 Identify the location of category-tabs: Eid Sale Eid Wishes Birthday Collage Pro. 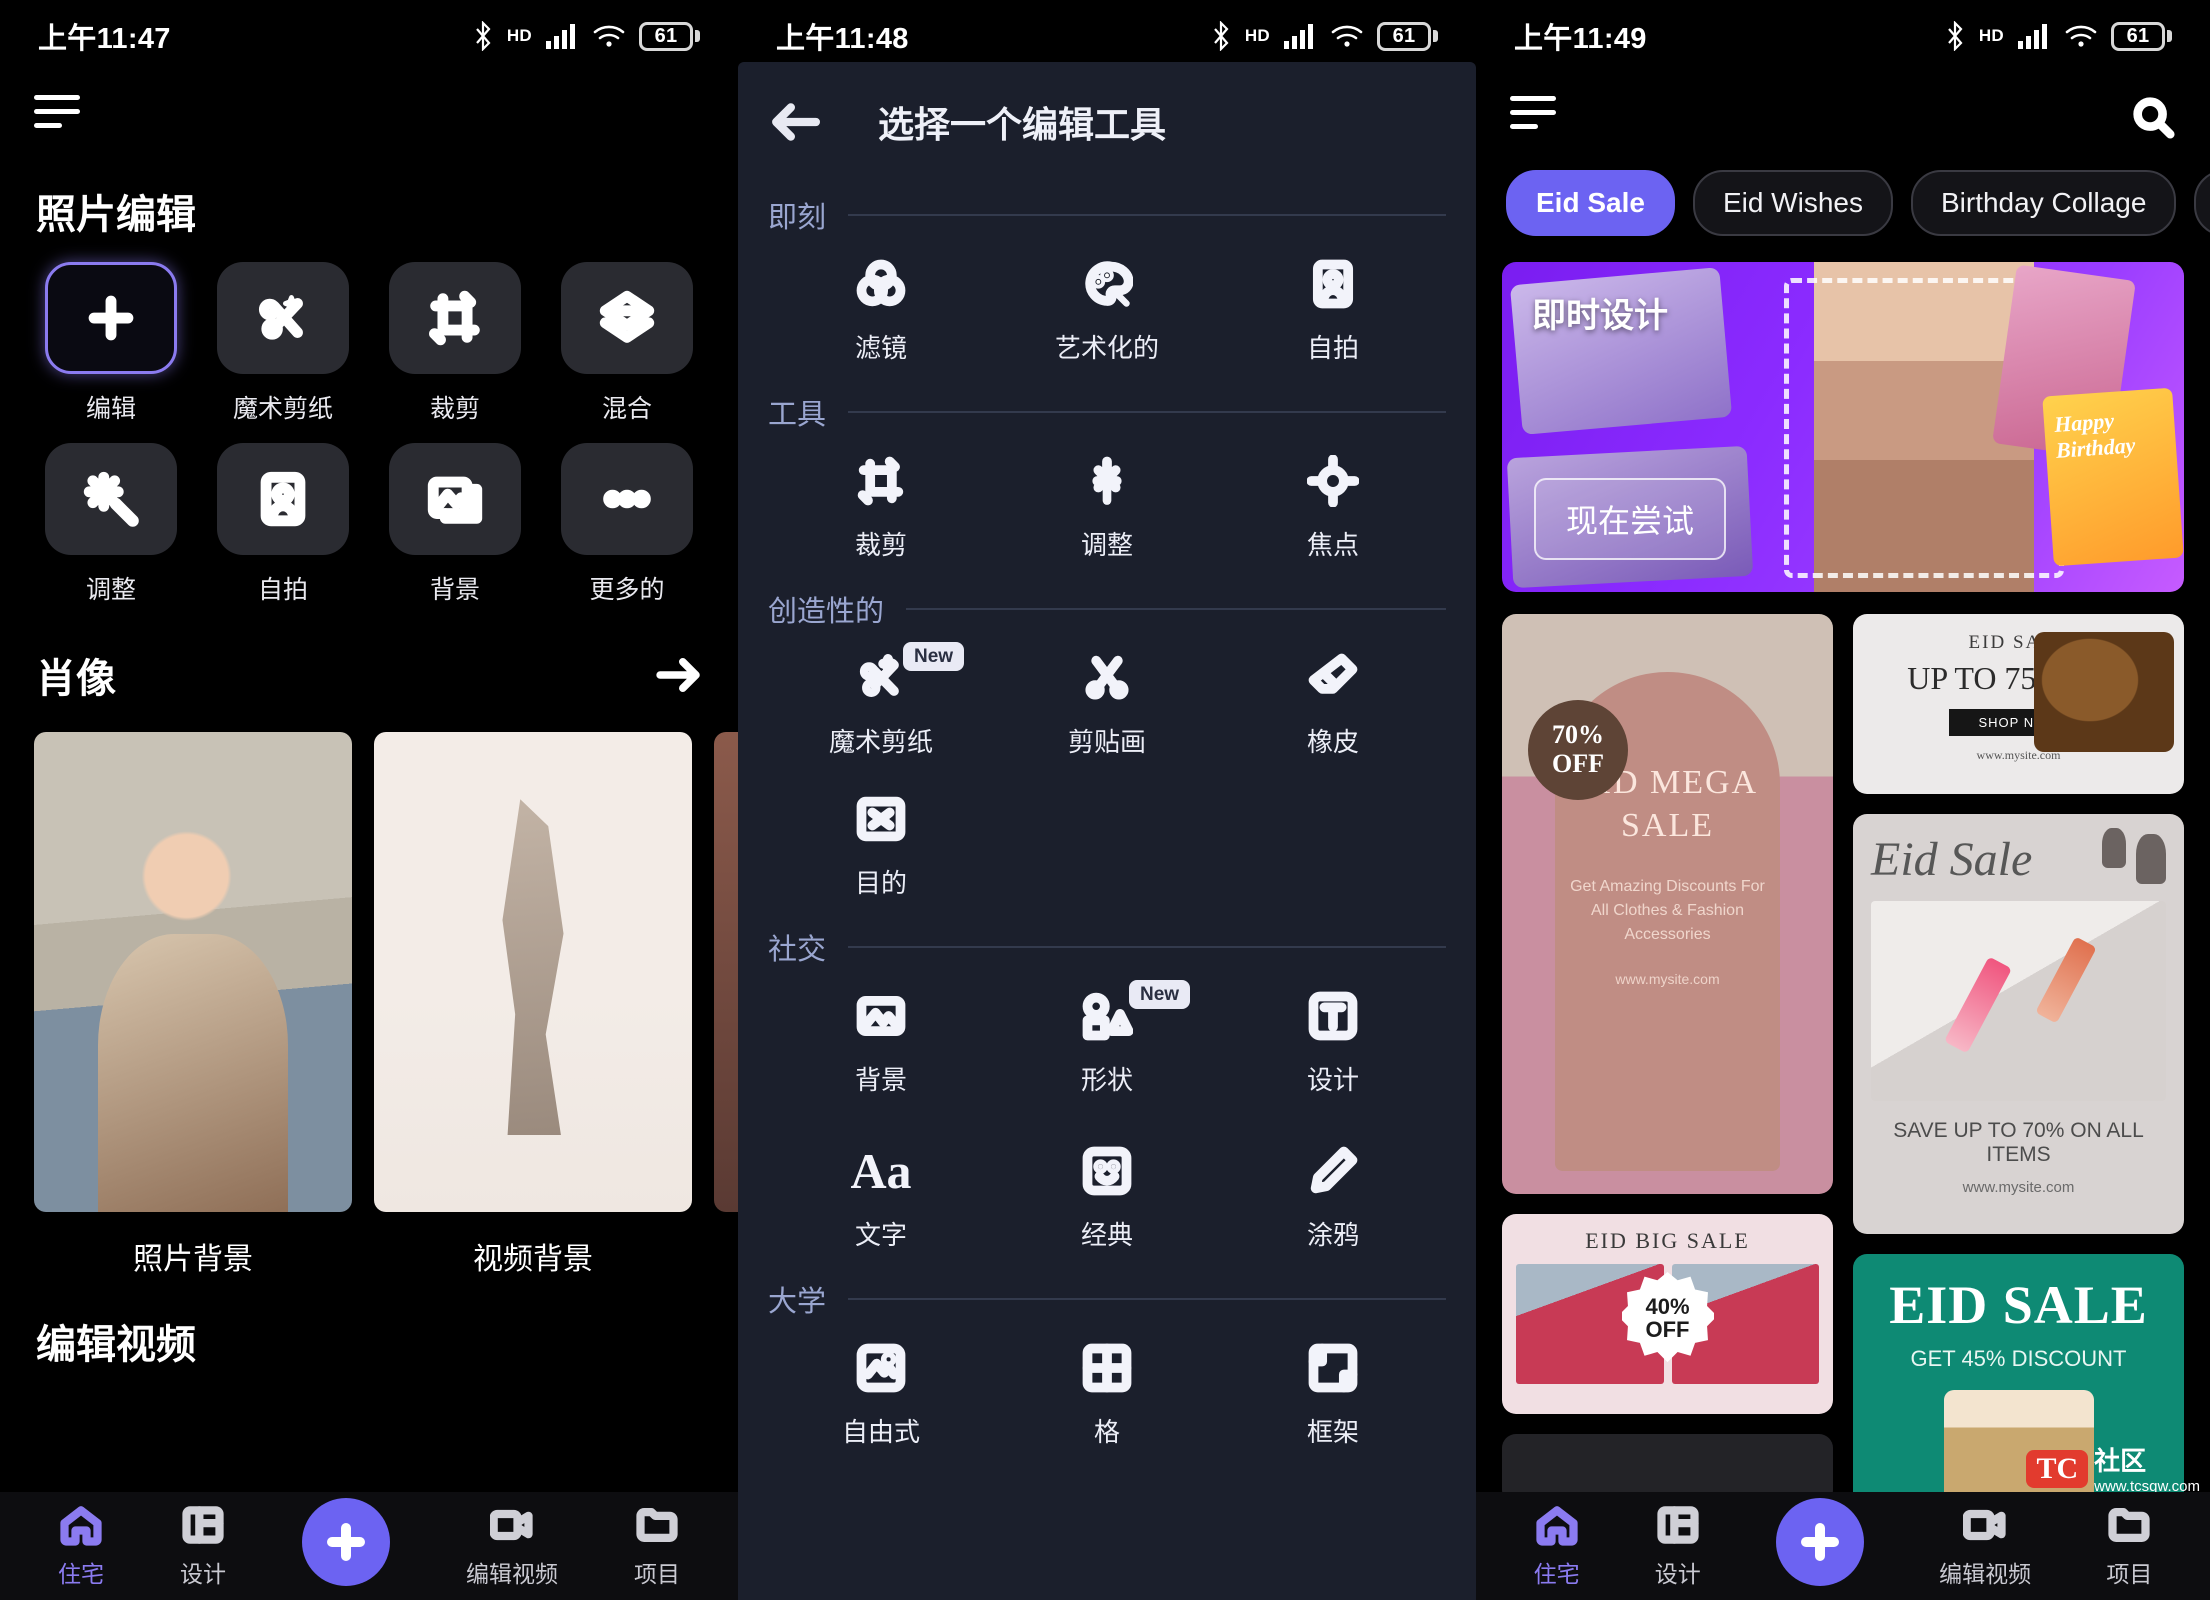
(1843, 199).